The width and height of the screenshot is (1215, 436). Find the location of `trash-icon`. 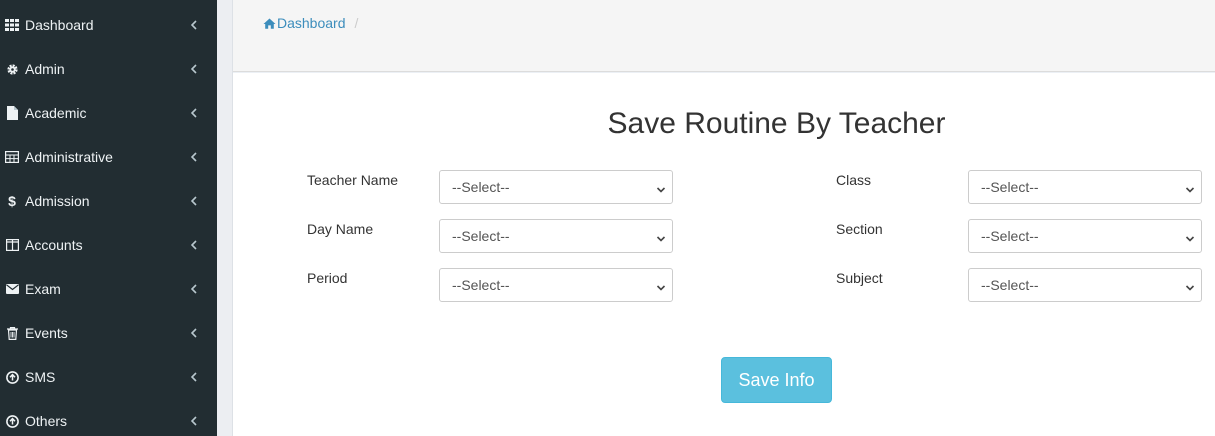

trash-icon is located at coordinates (12, 333).